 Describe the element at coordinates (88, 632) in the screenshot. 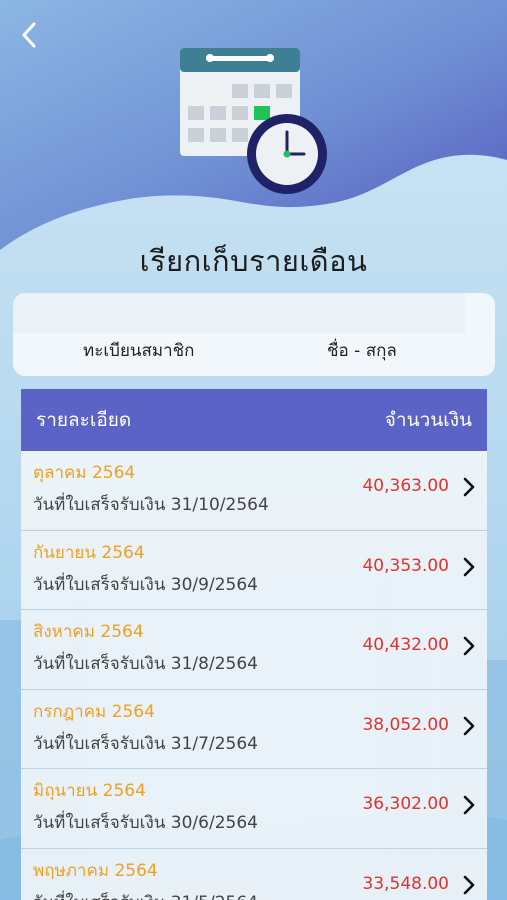

I see `row-month: สิงหาคม 2564` at that location.